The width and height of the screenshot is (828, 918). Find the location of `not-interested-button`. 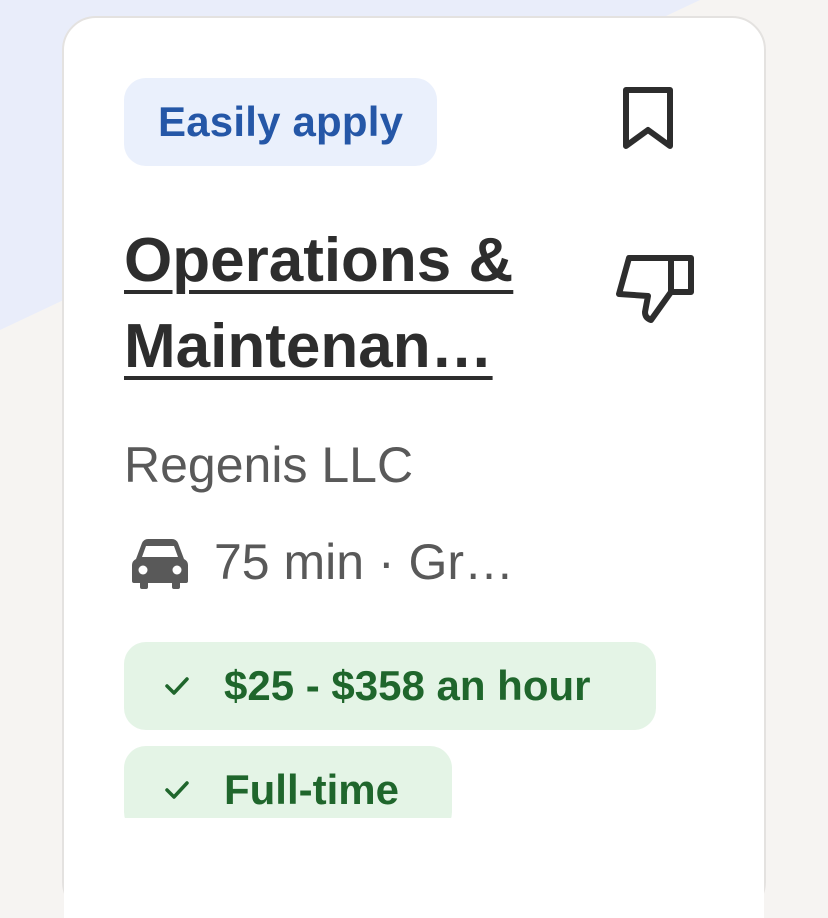

not-interested-button is located at coordinates (655, 288).